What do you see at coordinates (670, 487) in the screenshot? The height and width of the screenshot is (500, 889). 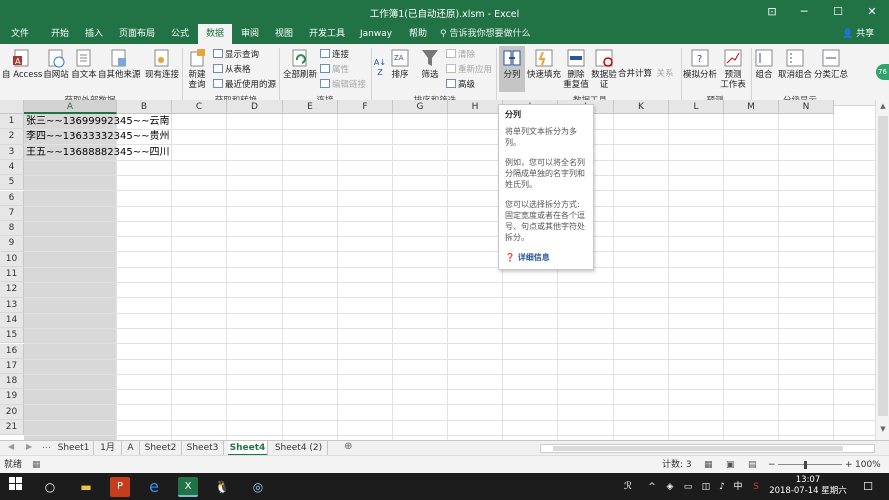 I see `tray-app-icon: ◈` at bounding box center [670, 487].